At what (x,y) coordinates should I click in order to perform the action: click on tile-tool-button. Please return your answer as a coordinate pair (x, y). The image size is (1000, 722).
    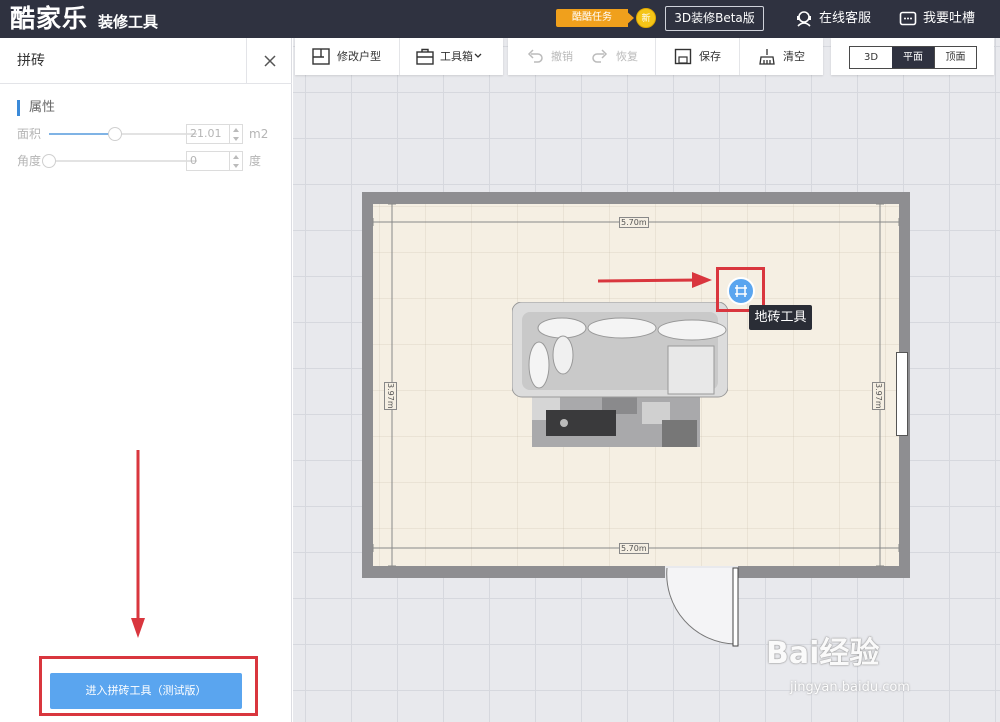
    Looking at the image, I should click on (741, 291).